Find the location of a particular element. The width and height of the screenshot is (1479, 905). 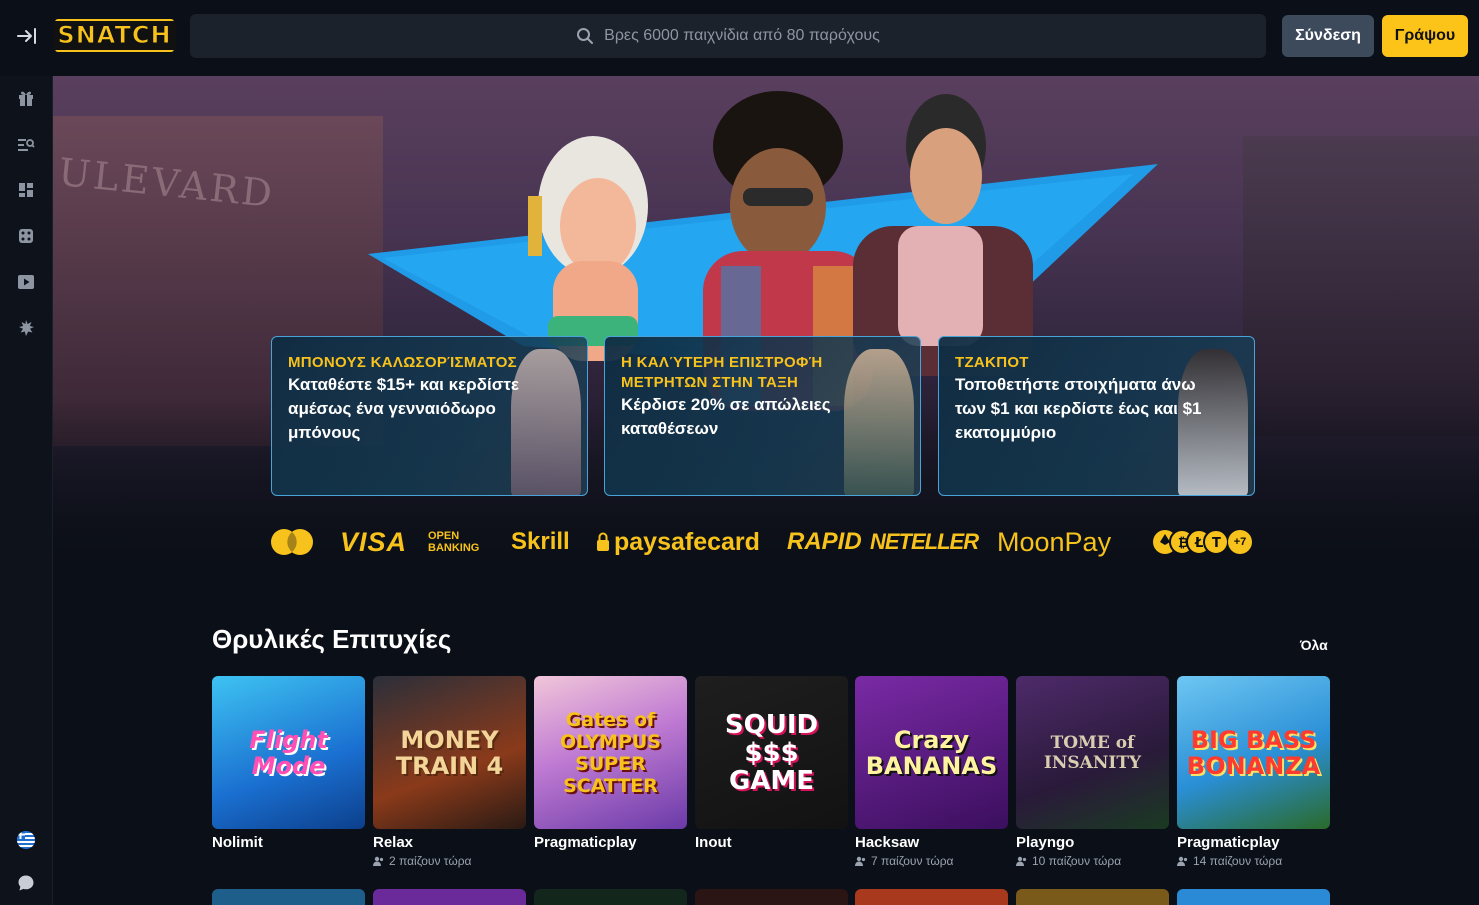

game-title: TOME of INSANITY is located at coordinates (1092, 752).